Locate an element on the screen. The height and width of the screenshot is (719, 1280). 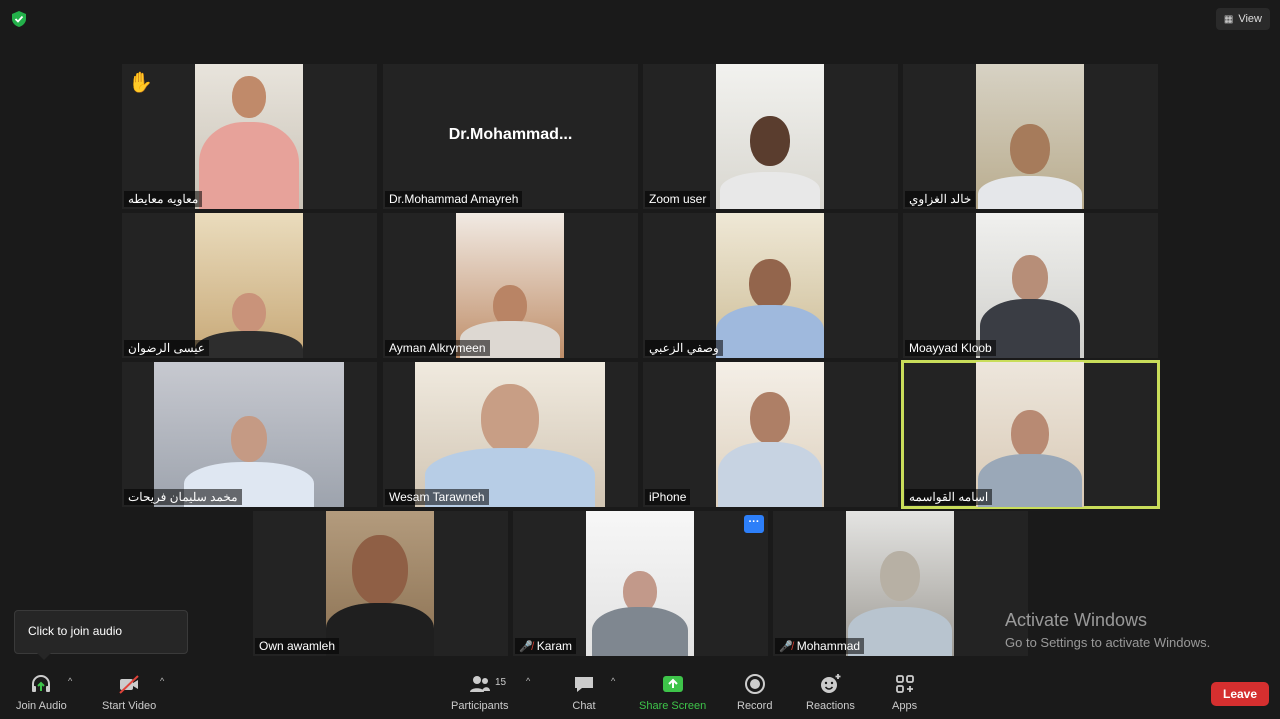
join-audio-button: Join Audio is located at coordinates (41, 692).